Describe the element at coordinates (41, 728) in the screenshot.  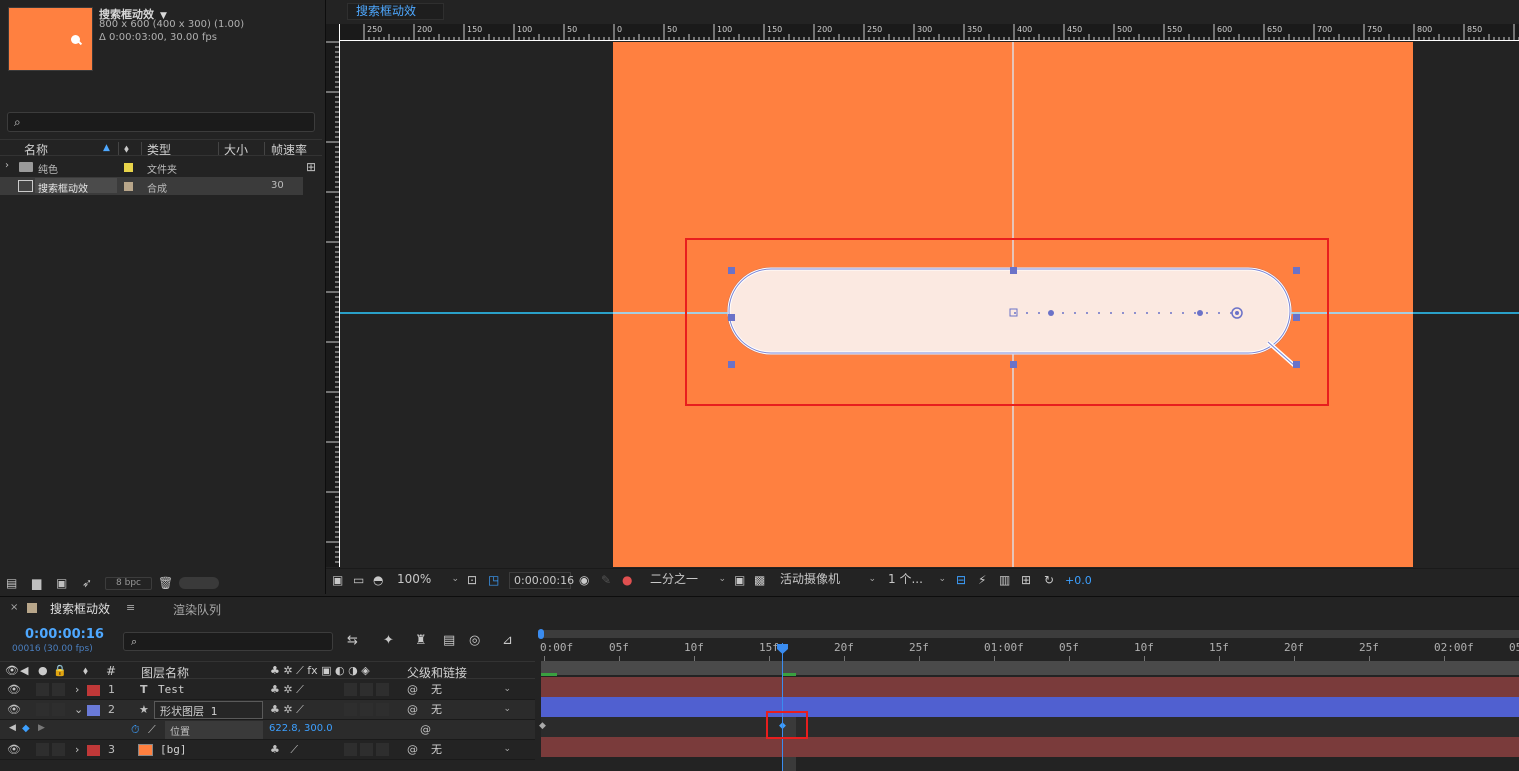
I see `next-keyframe-icon: ▶` at that location.